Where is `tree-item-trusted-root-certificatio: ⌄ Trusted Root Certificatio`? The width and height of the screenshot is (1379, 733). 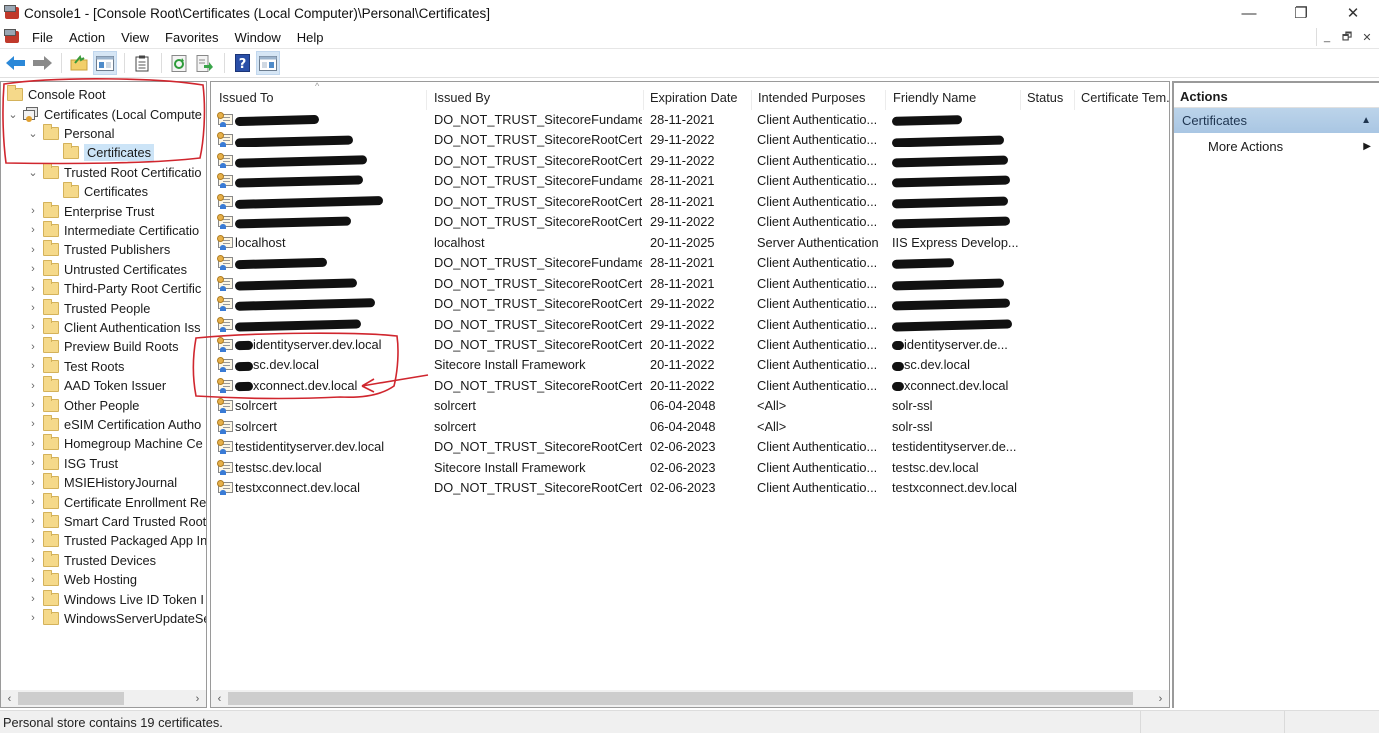
tree-item-trusted-root-certificatio: ⌄ Trusted Root Certificatio is located at coordinates (114, 172).